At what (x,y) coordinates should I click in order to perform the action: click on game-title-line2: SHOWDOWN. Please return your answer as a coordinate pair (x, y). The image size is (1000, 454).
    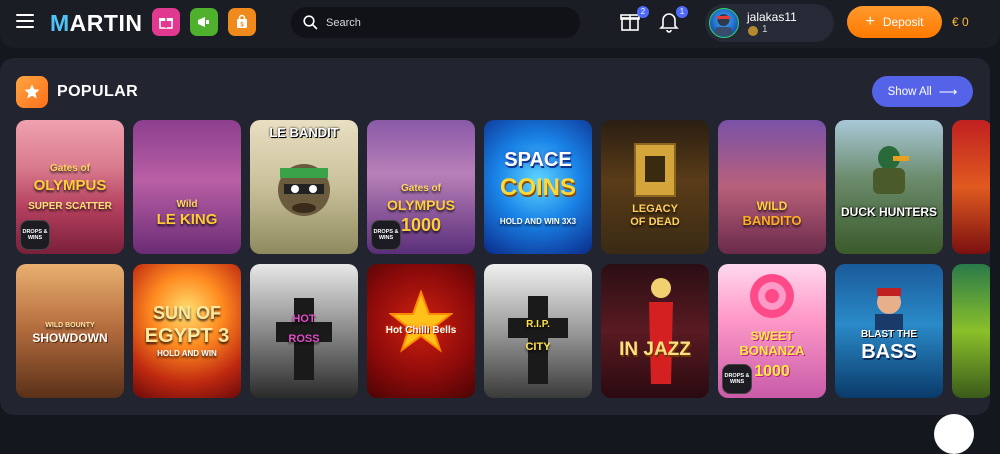
    Looking at the image, I should click on (70, 338).